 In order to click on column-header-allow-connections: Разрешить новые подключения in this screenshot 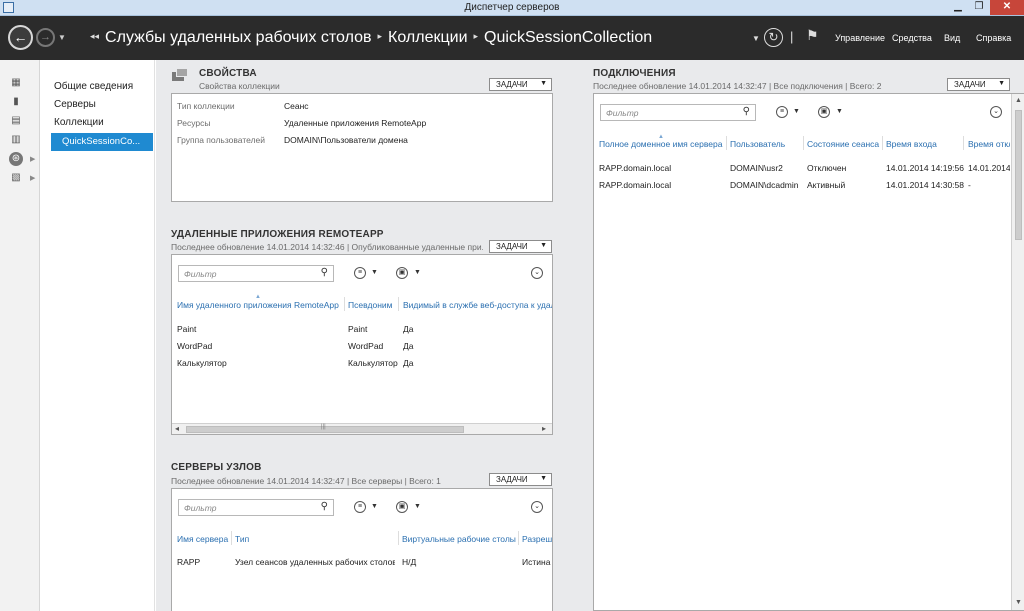, I will do `click(537, 539)`.